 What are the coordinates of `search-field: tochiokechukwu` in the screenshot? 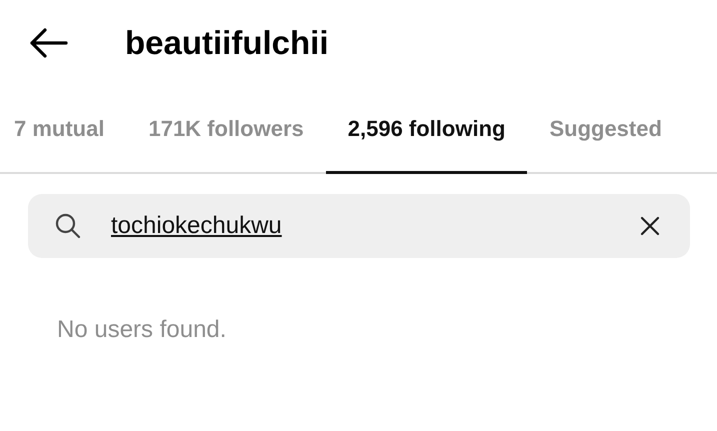 It's located at (359, 226).